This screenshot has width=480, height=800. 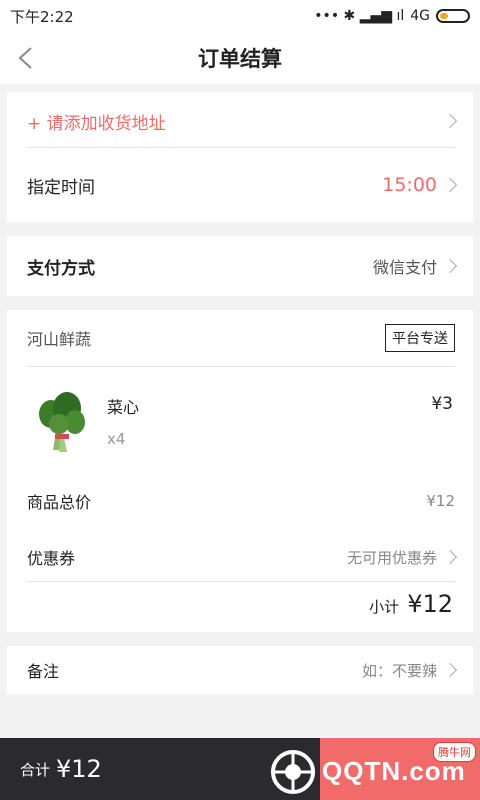 I want to click on remark-row: 备注 如：不要辣, so click(x=242, y=670).